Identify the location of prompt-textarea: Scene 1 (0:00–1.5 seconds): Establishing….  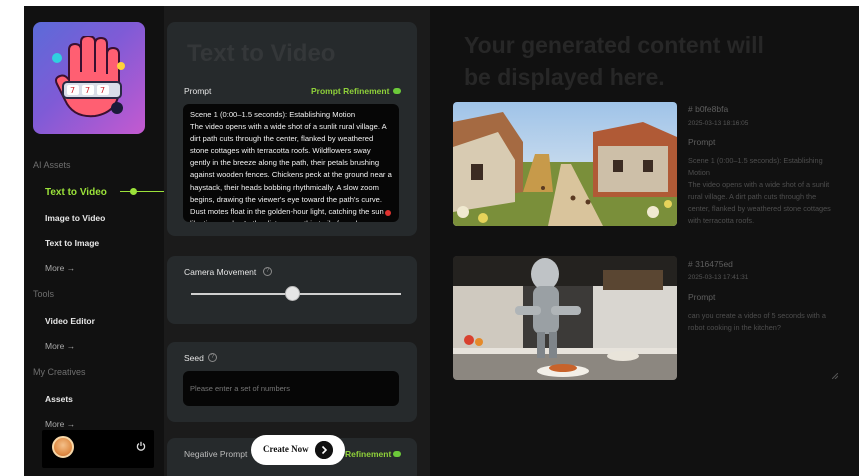
(291, 163).